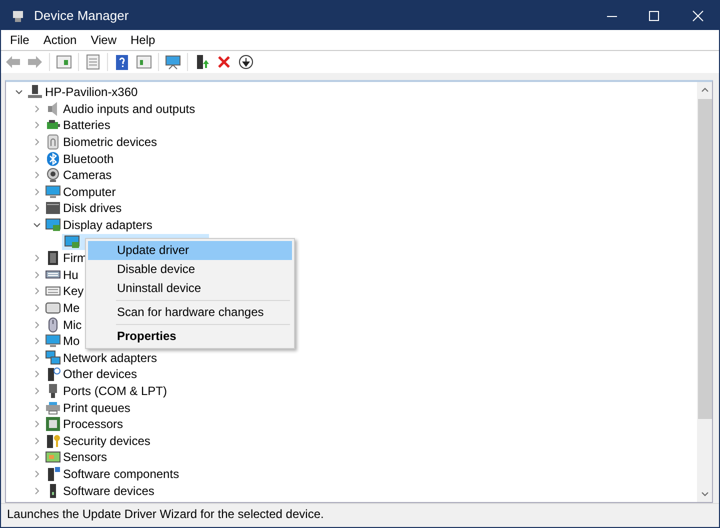 The image size is (720, 528). What do you see at coordinates (53, 374) in the screenshot?
I see `device-icon` at bounding box center [53, 374].